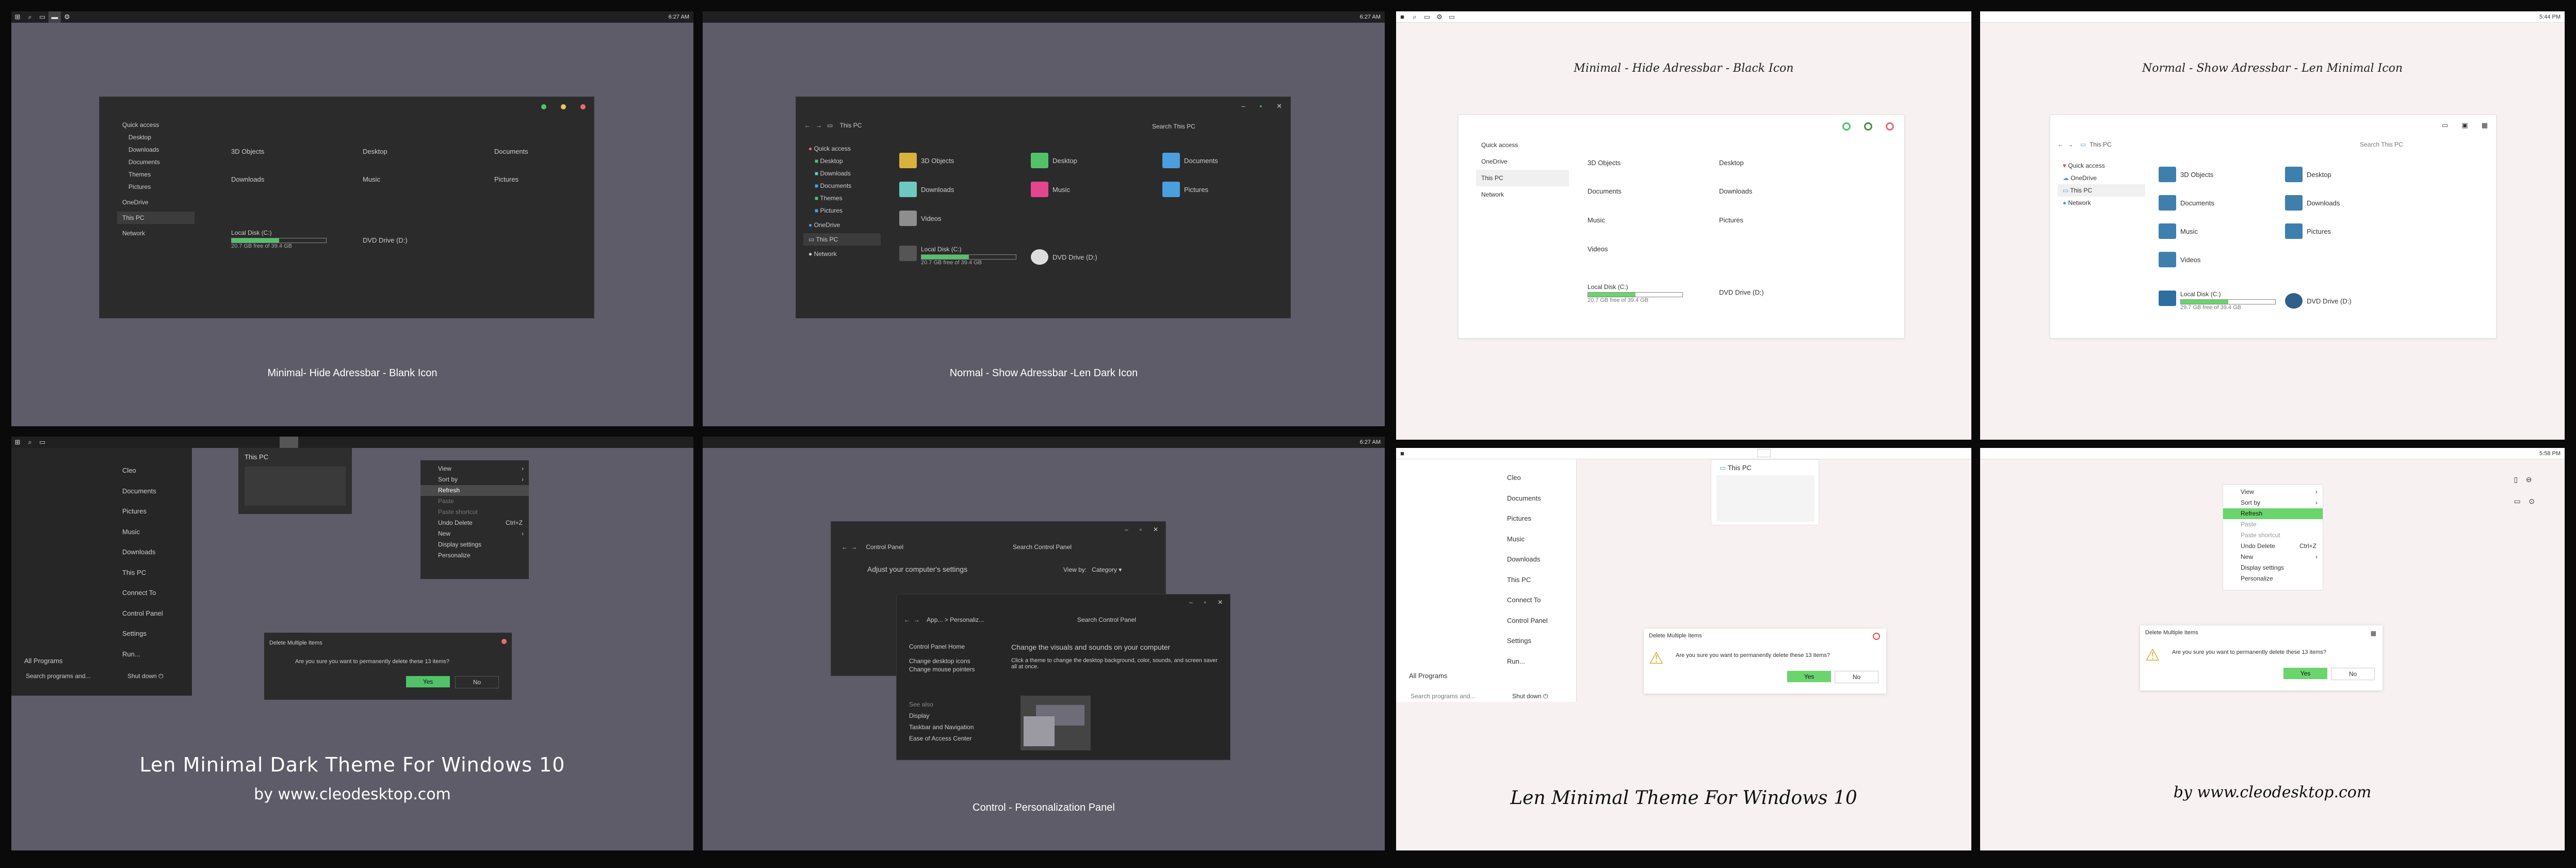 This screenshot has width=2576, height=868. Describe the element at coordinates (2464, 125) in the screenshot. I see `maximize-button: ▣` at that location.